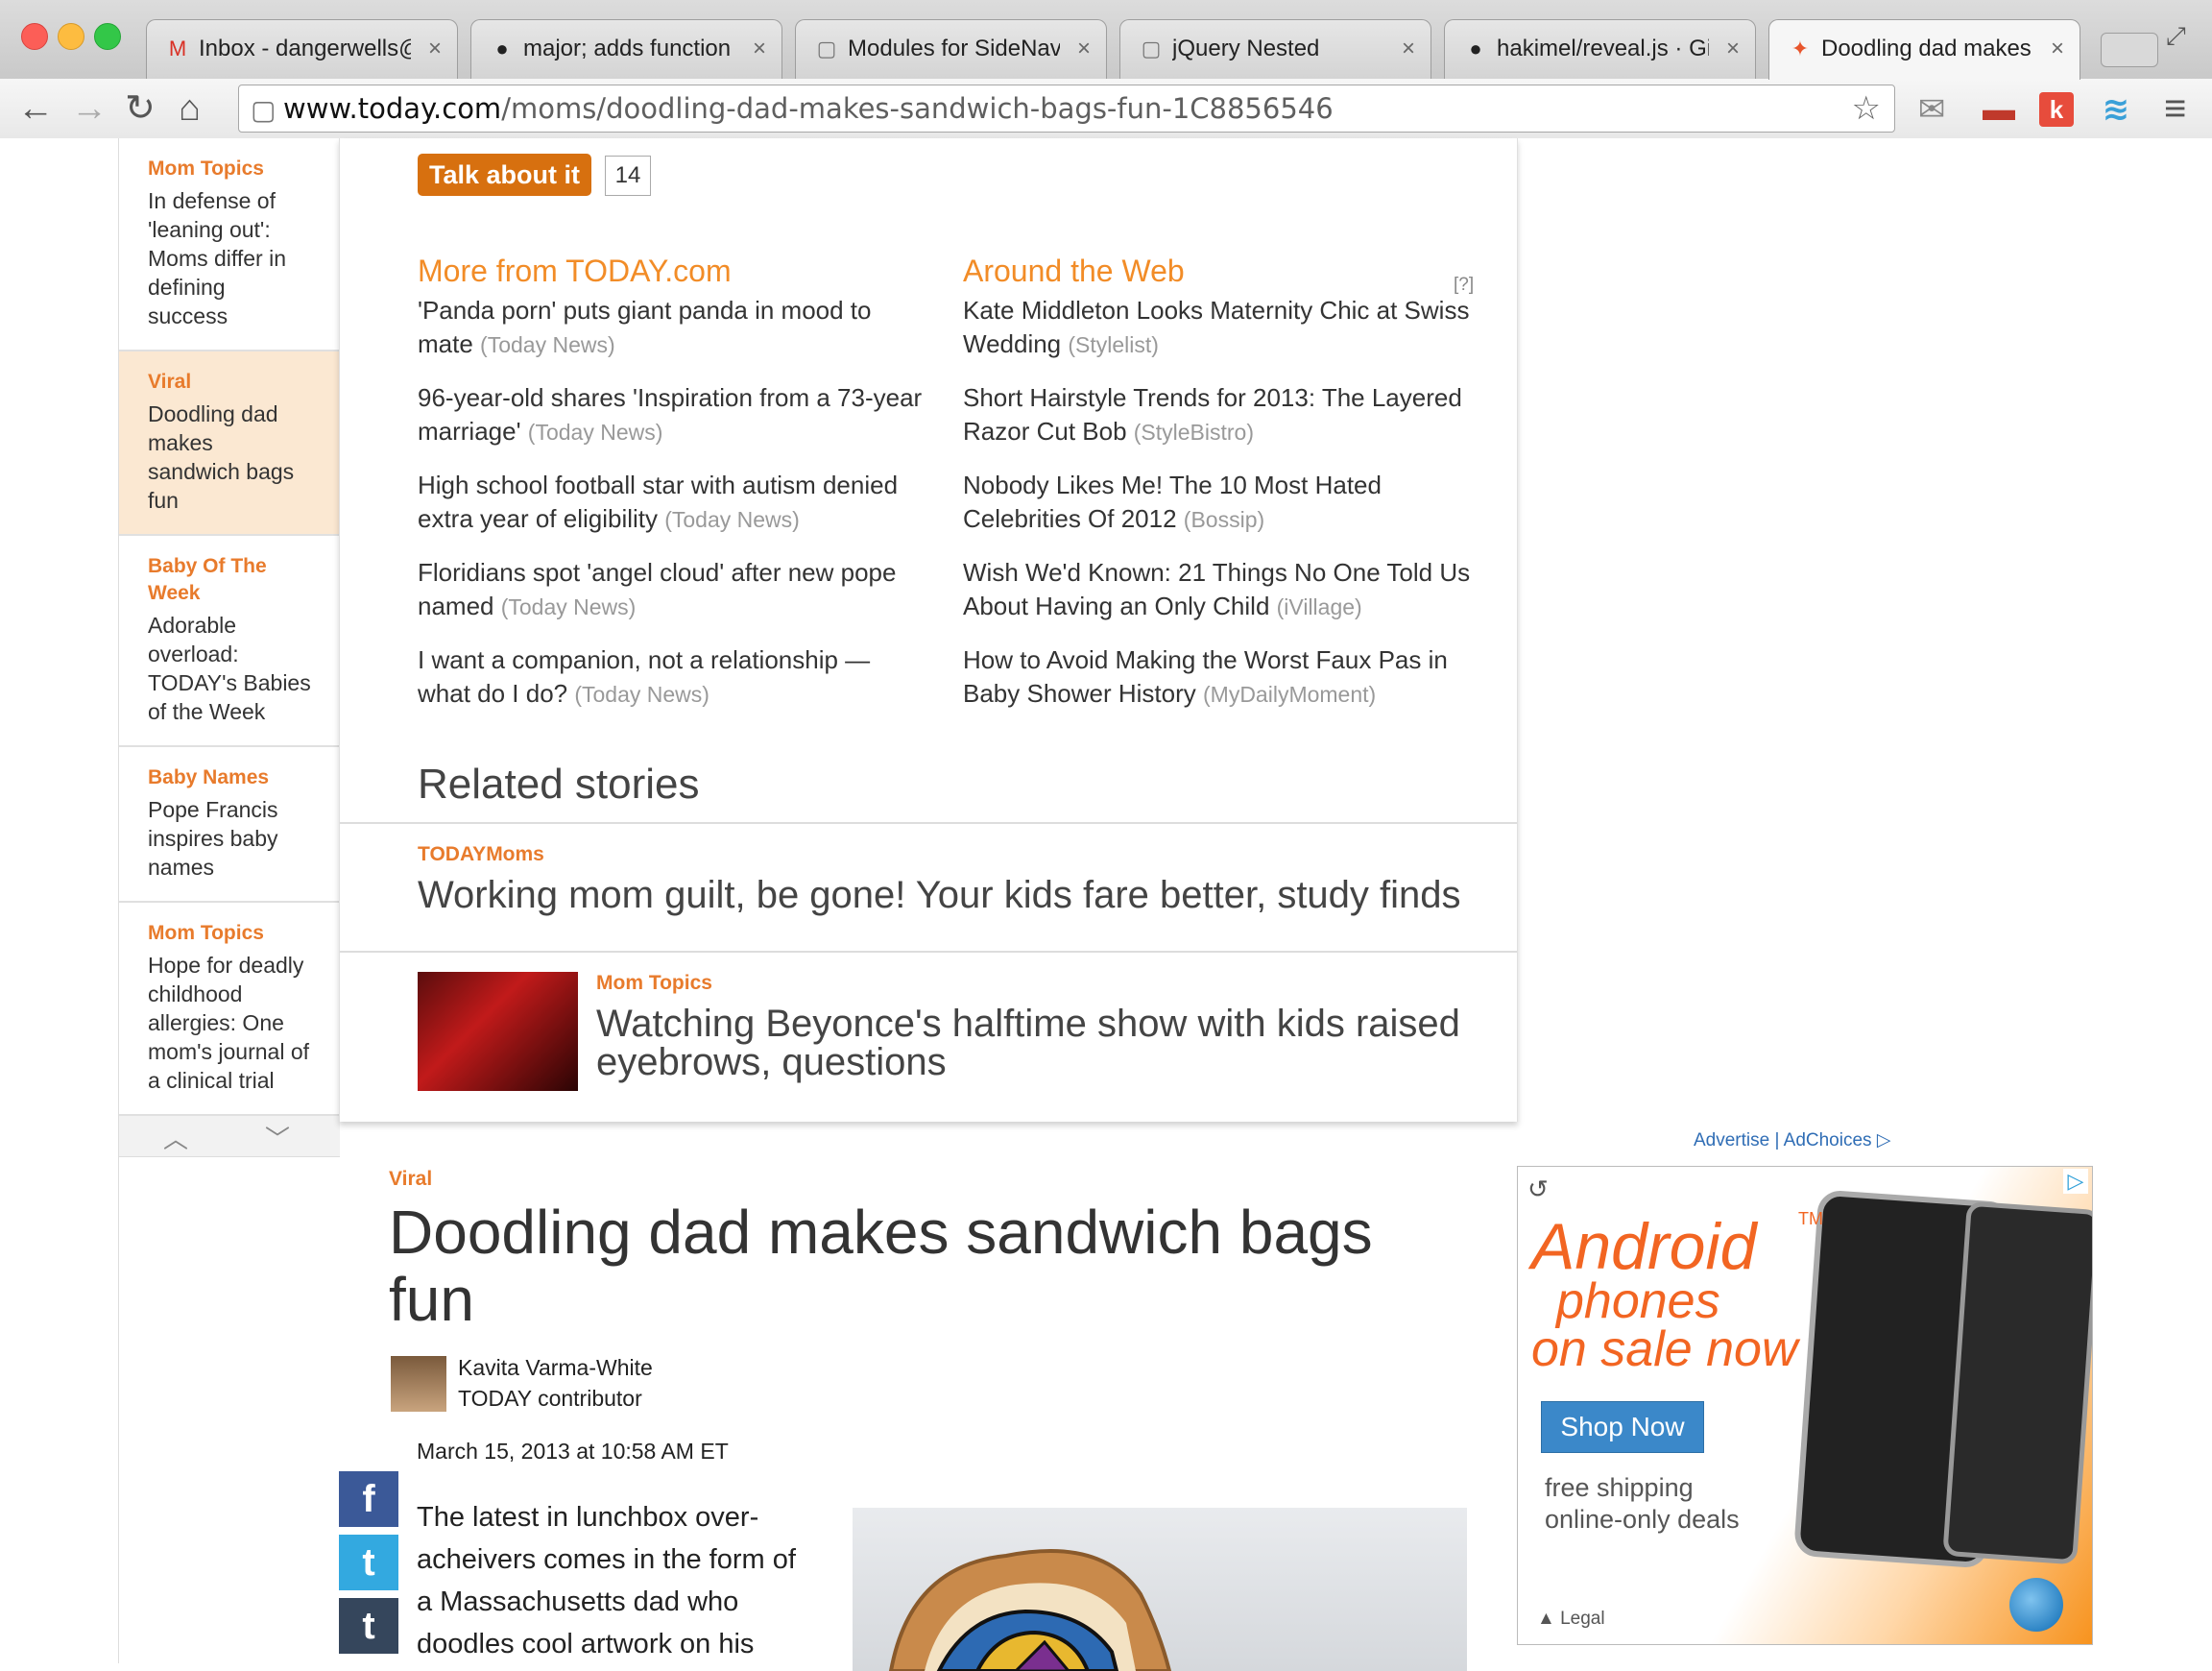 This screenshot has height=1671, width=2212. Describe the element at coordinates (1194, 432) in the screenshot. I see `recommended-link-source: (StyleBistro)` at that location.